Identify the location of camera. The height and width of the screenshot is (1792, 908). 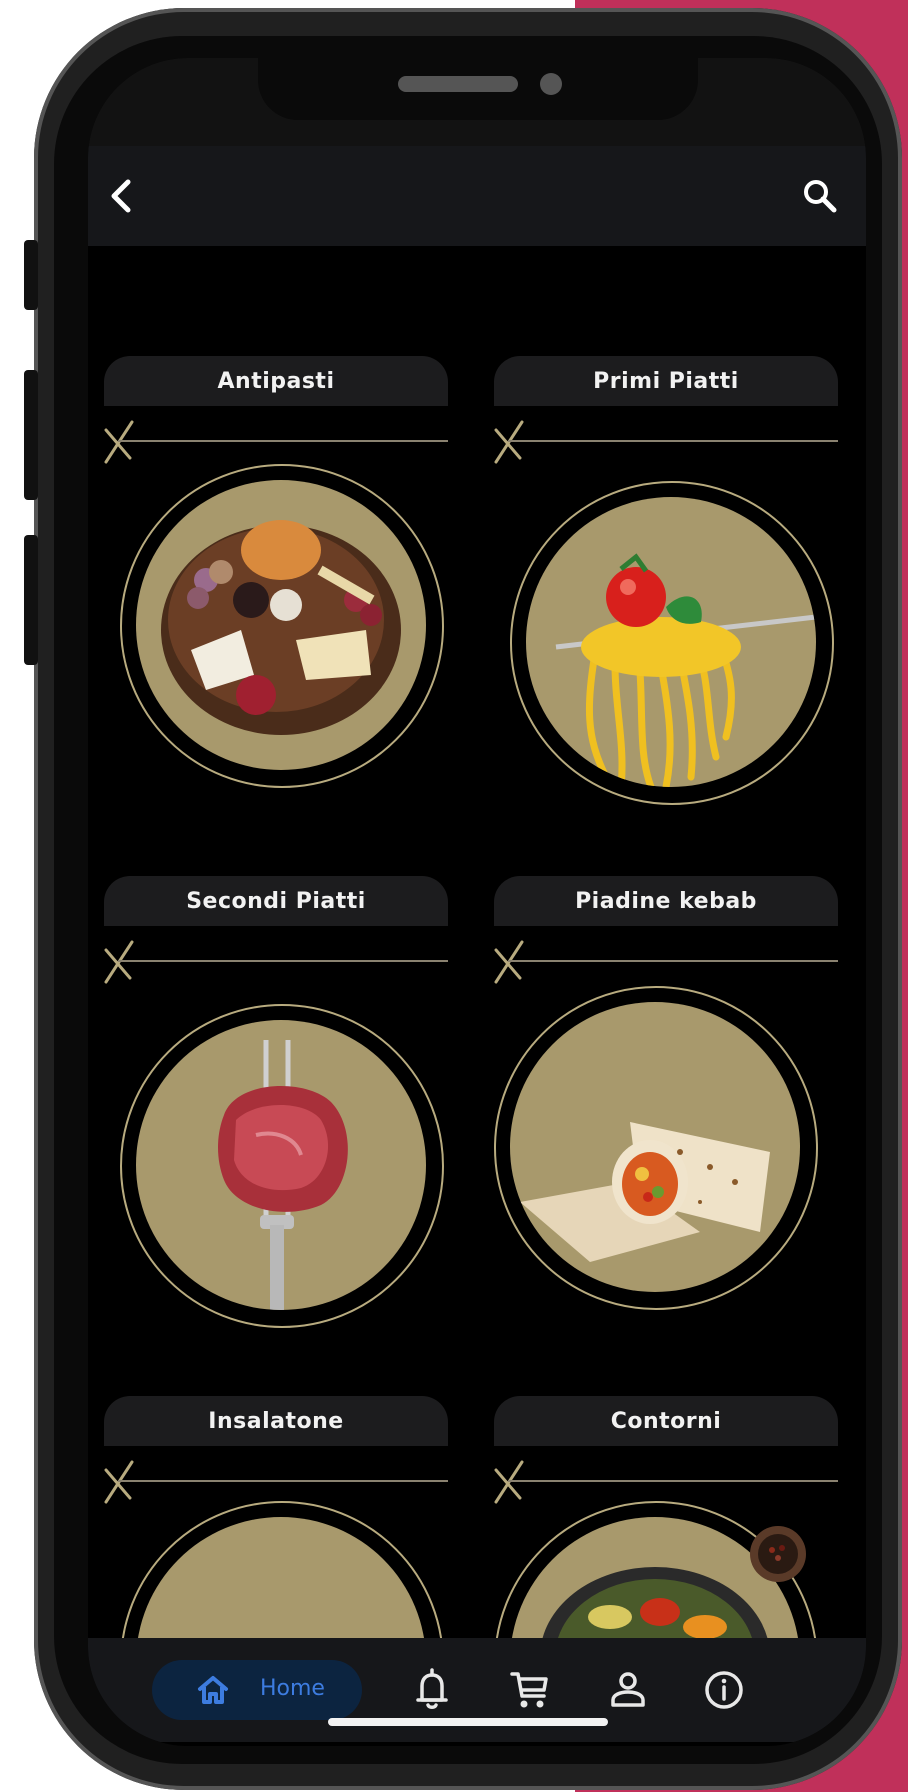
(551, 84).